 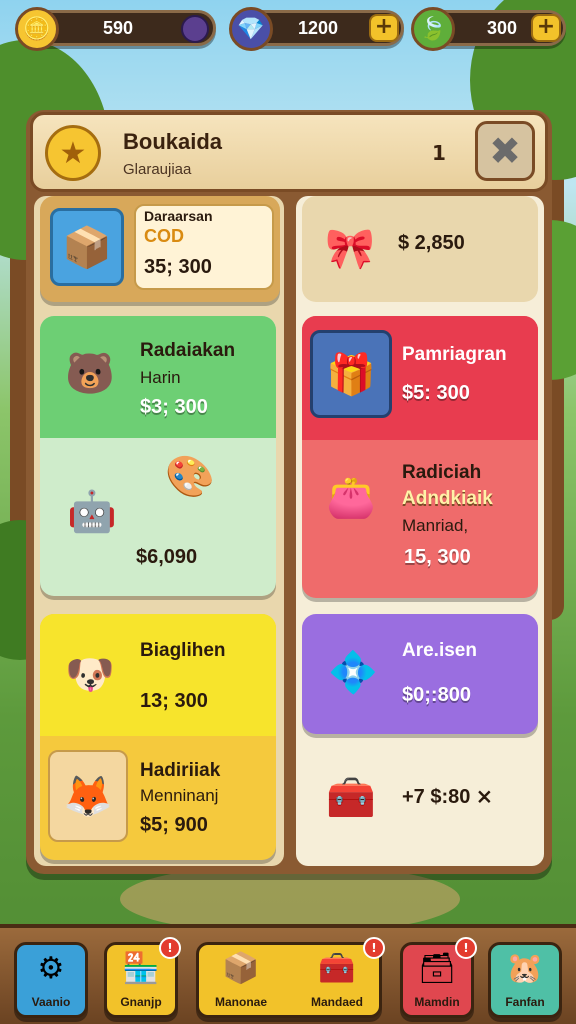 What do you see at coordinates (87, 247) in the screenshot?
I see `item-box-icon: 📦` at bounding box center [87, 247].